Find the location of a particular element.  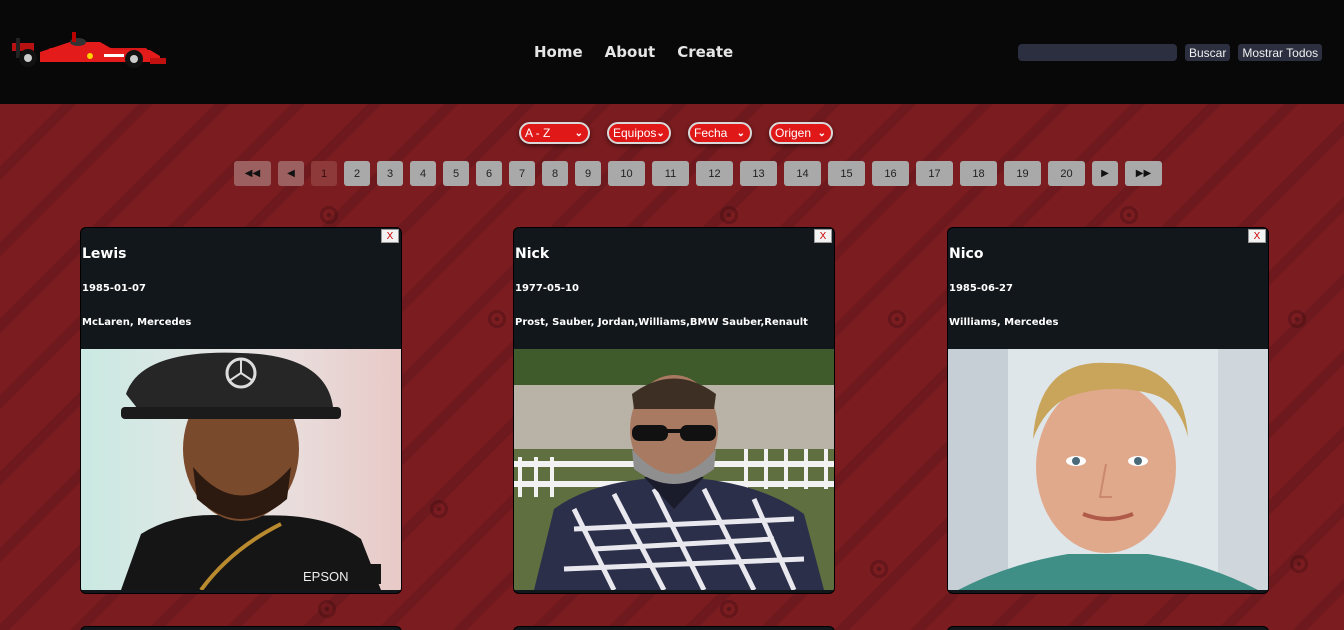

page-button-16: 16 is located at coordinates (890, 173).